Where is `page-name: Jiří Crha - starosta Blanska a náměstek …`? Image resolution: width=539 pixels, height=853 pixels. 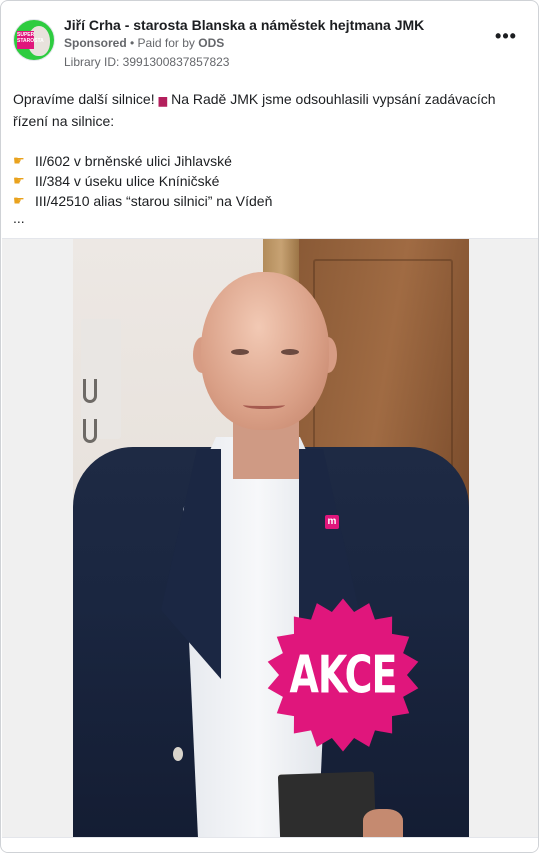 page-name: Jiří Crha - starosta Blanska a náměstek … is located at coordinates (244, 25).